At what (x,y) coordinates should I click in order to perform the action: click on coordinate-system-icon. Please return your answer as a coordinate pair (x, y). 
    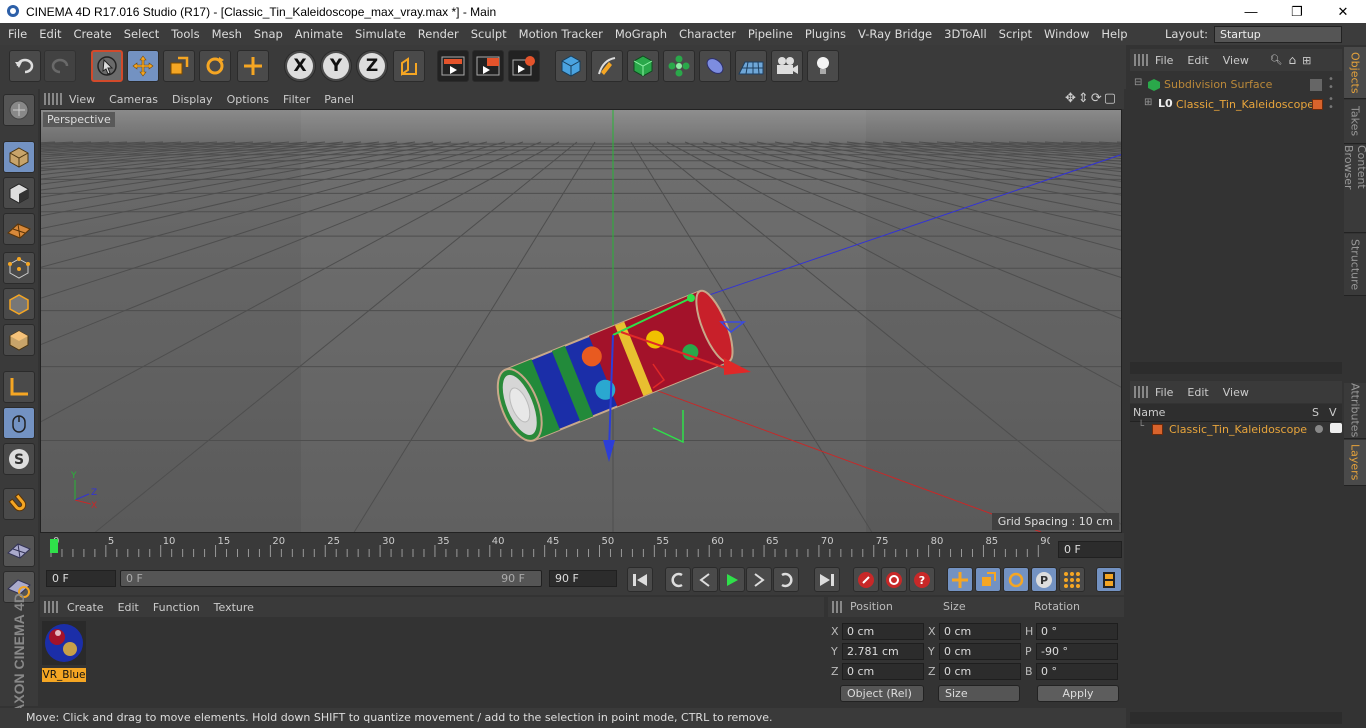
    Looking at the image, I should click on (409, 66).